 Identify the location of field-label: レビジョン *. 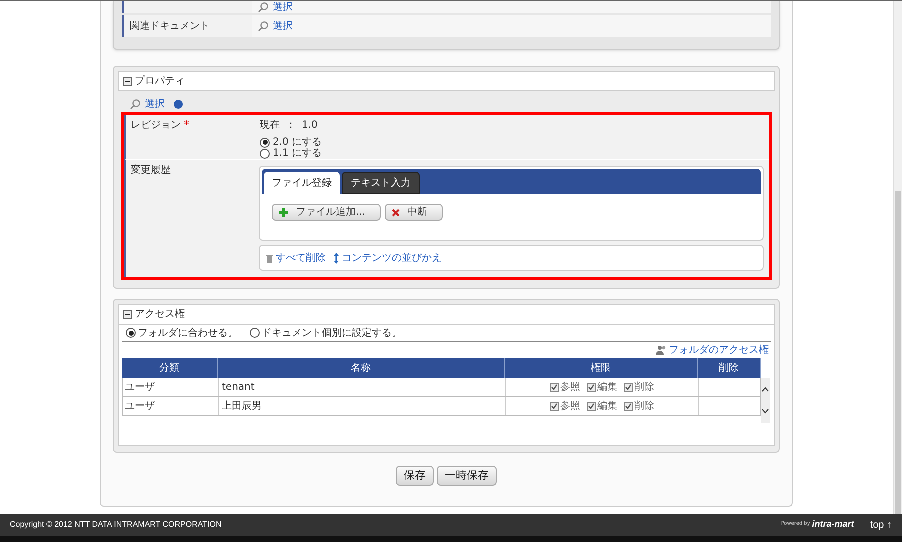
(160, 125).